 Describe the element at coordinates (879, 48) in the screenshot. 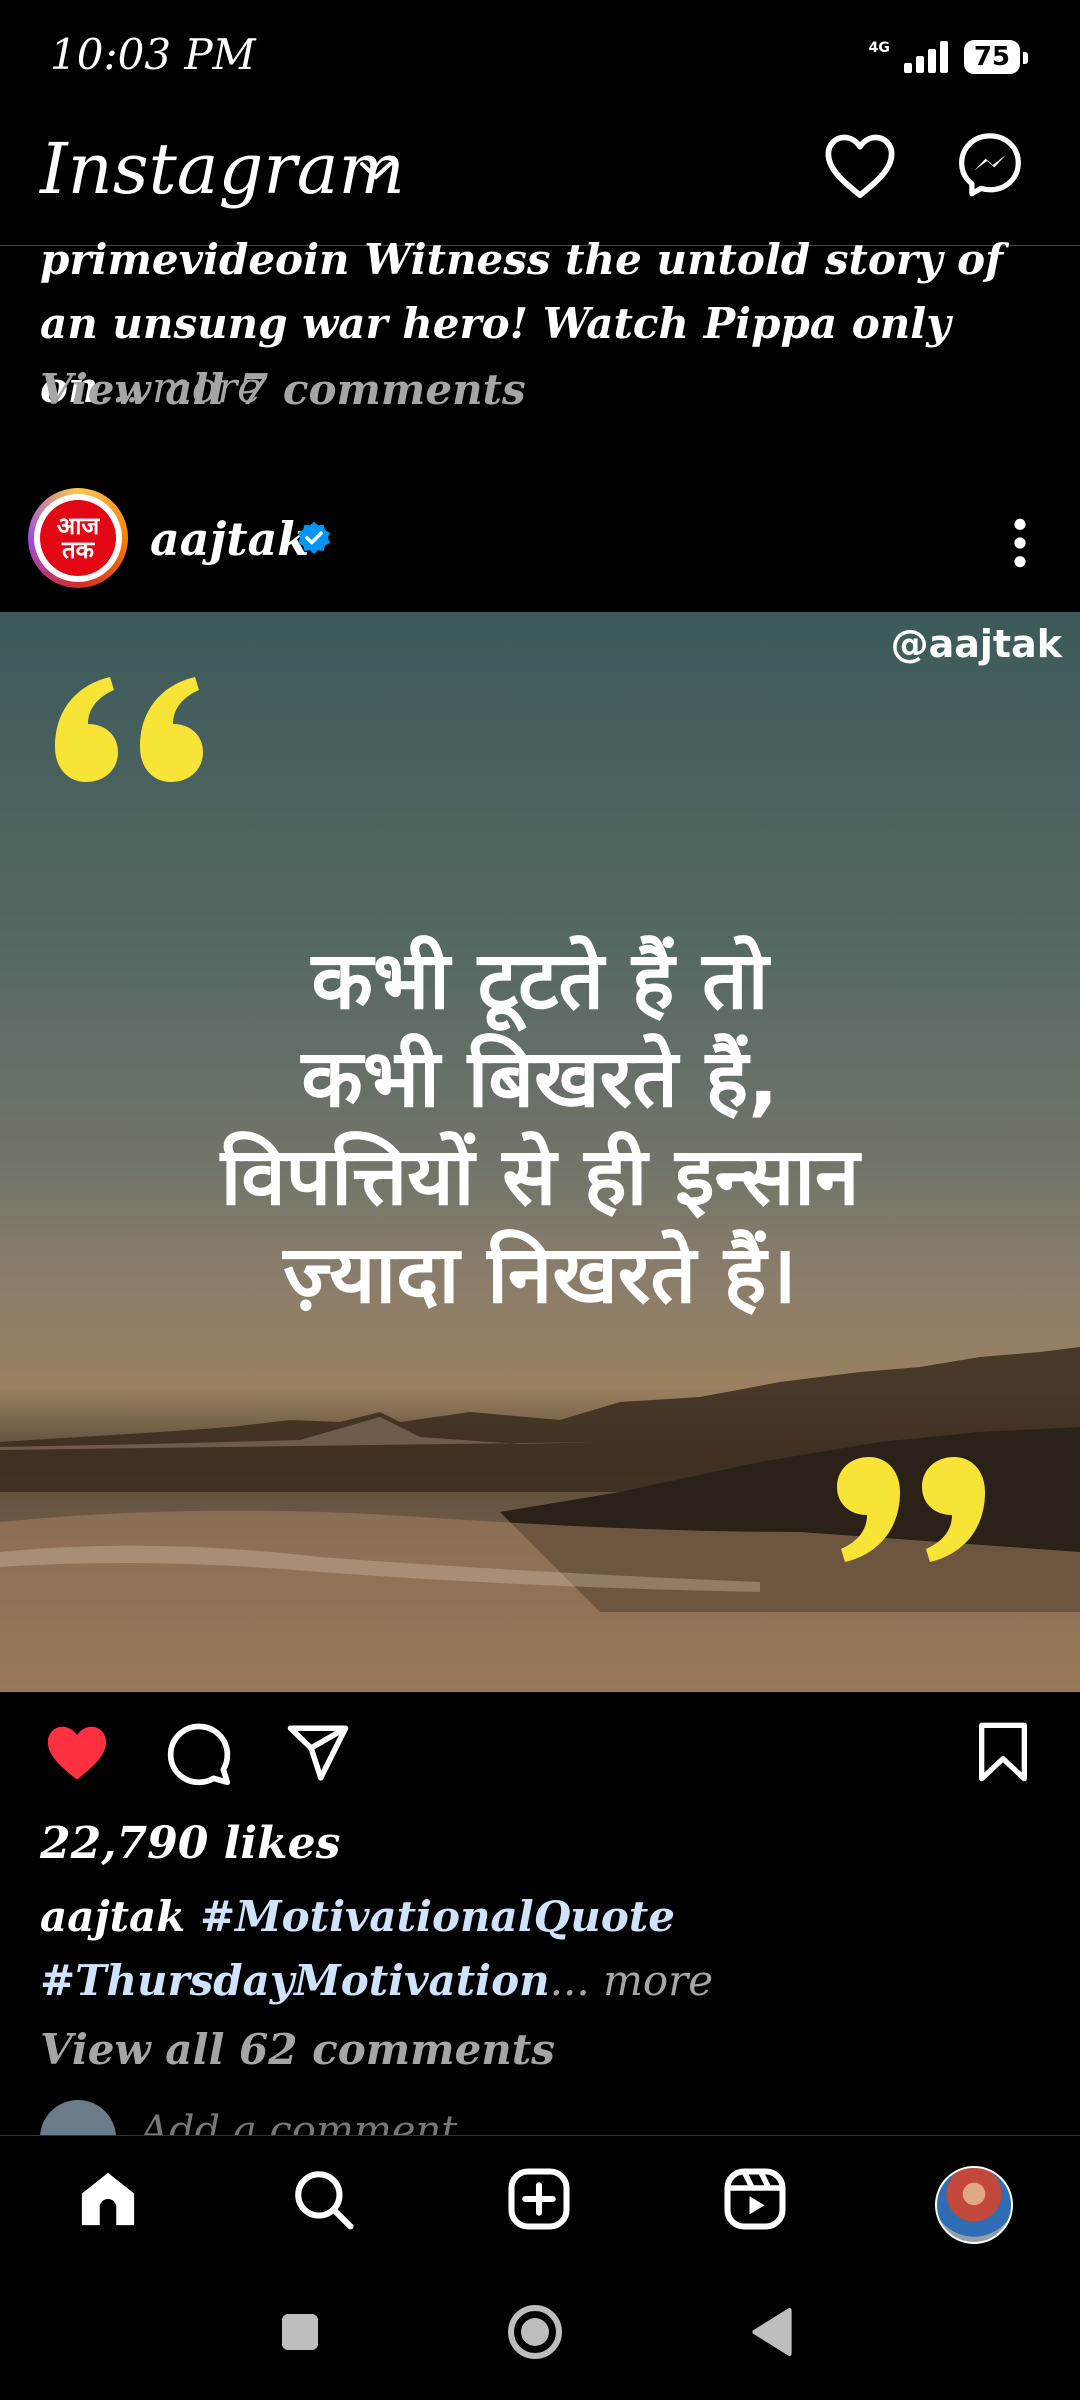

I see `network-label: 4G` at that location.